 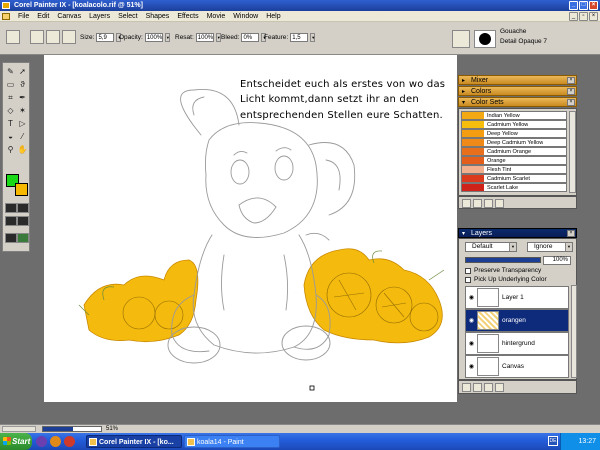 I want to click on secondary-color-swatch, so click(x=21, y=189).